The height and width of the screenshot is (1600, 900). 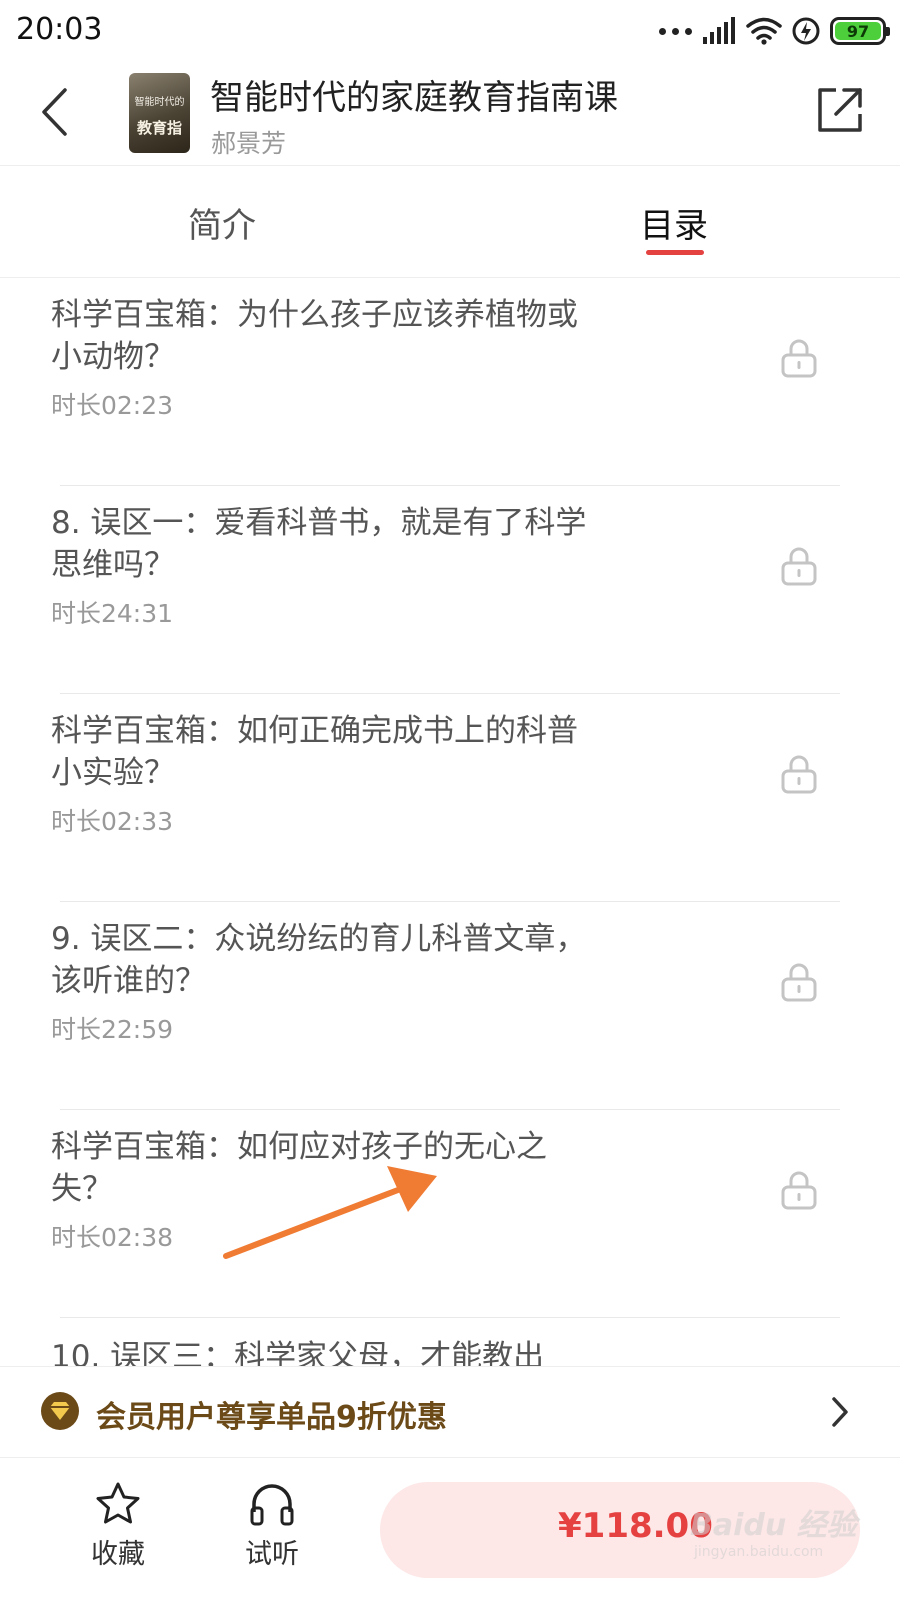 What do you see at coordinates (319, 960) in the screenshot?
I see `lesson-title: 9. 误区二：众说纷纭的育儿科普文章，该听谁的？` at bounding box center [319, 960].